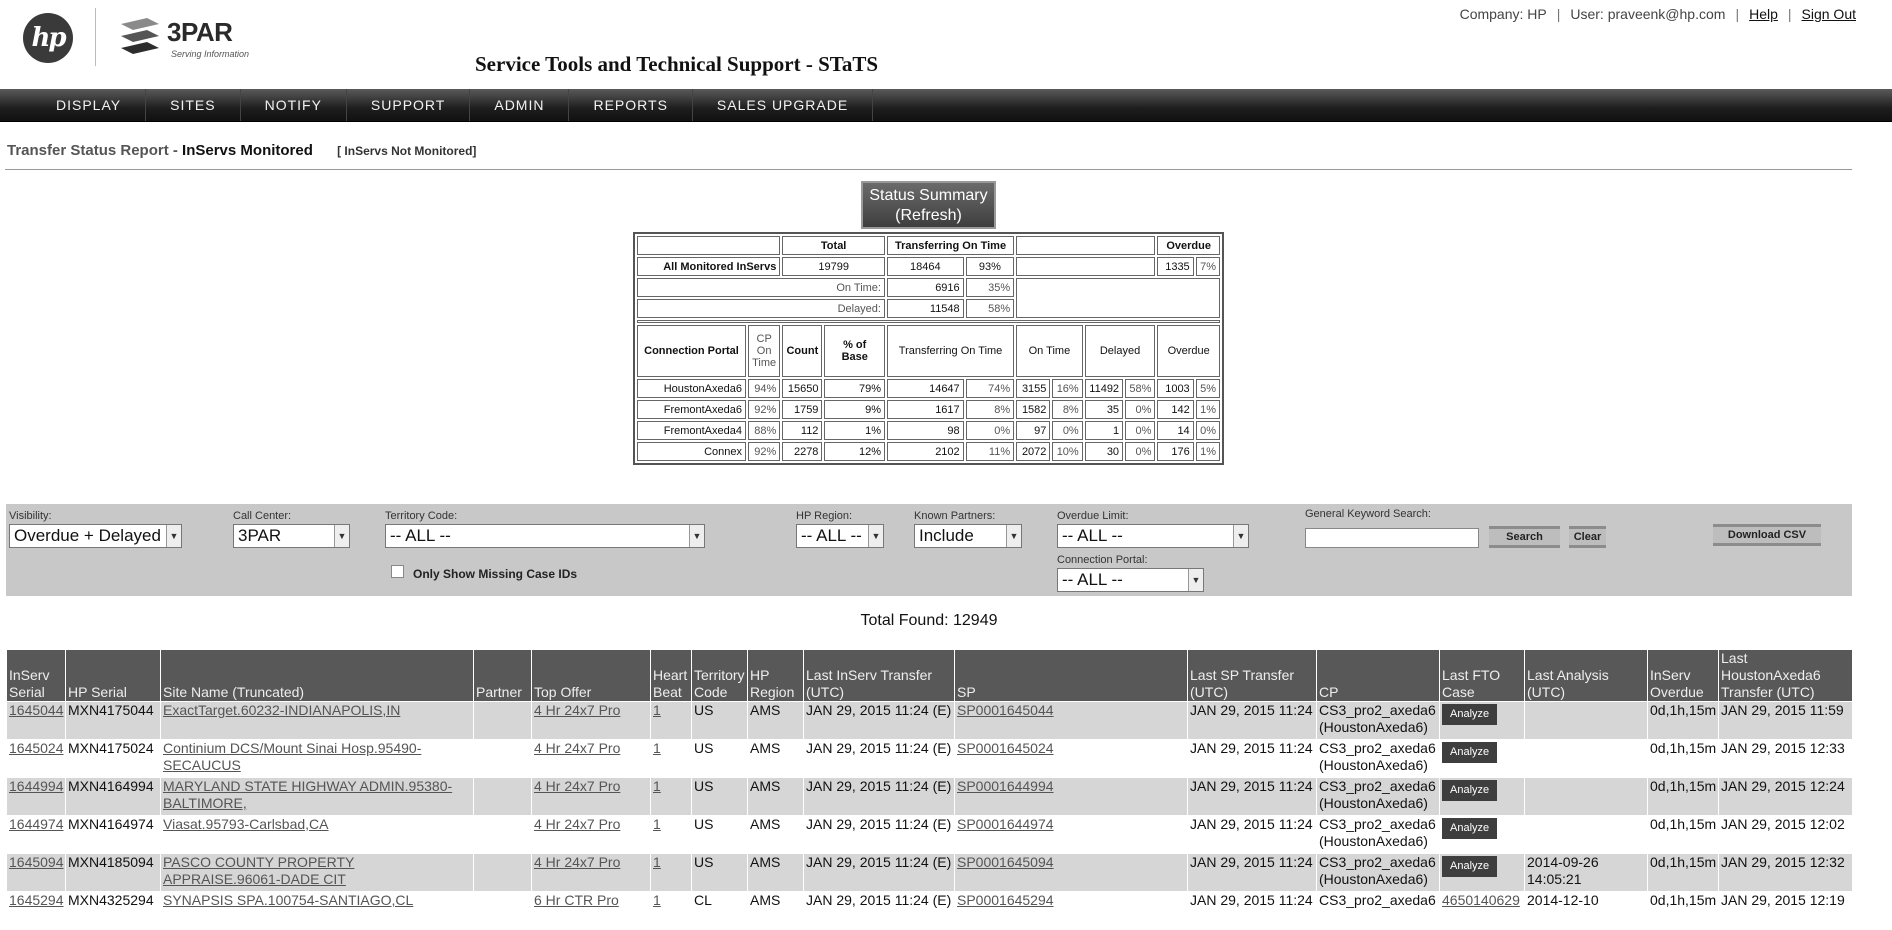 This screenshot has height=930, width=1892. Describe the element at coordinates (89, 105) in the screenshot. I see `nav-display: DISPLAY` at that location.